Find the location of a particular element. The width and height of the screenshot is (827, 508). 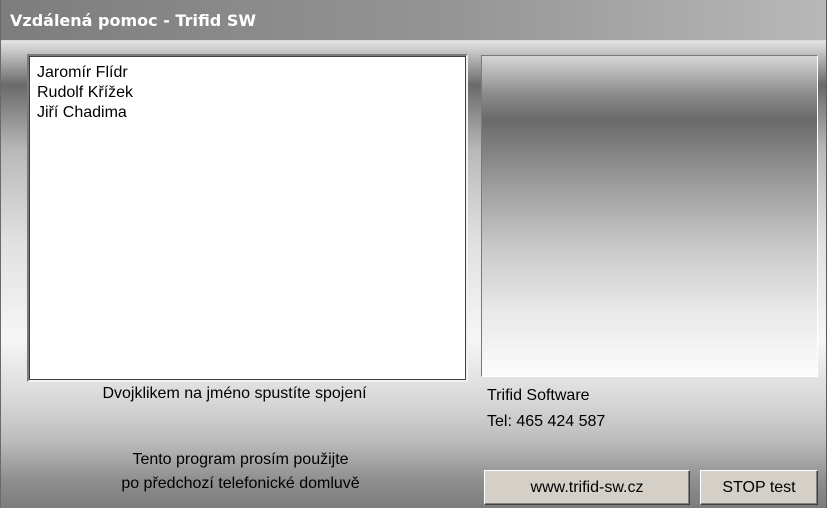

company-phone: Tel: 465 424 587 is located at coordinates (546, 421).